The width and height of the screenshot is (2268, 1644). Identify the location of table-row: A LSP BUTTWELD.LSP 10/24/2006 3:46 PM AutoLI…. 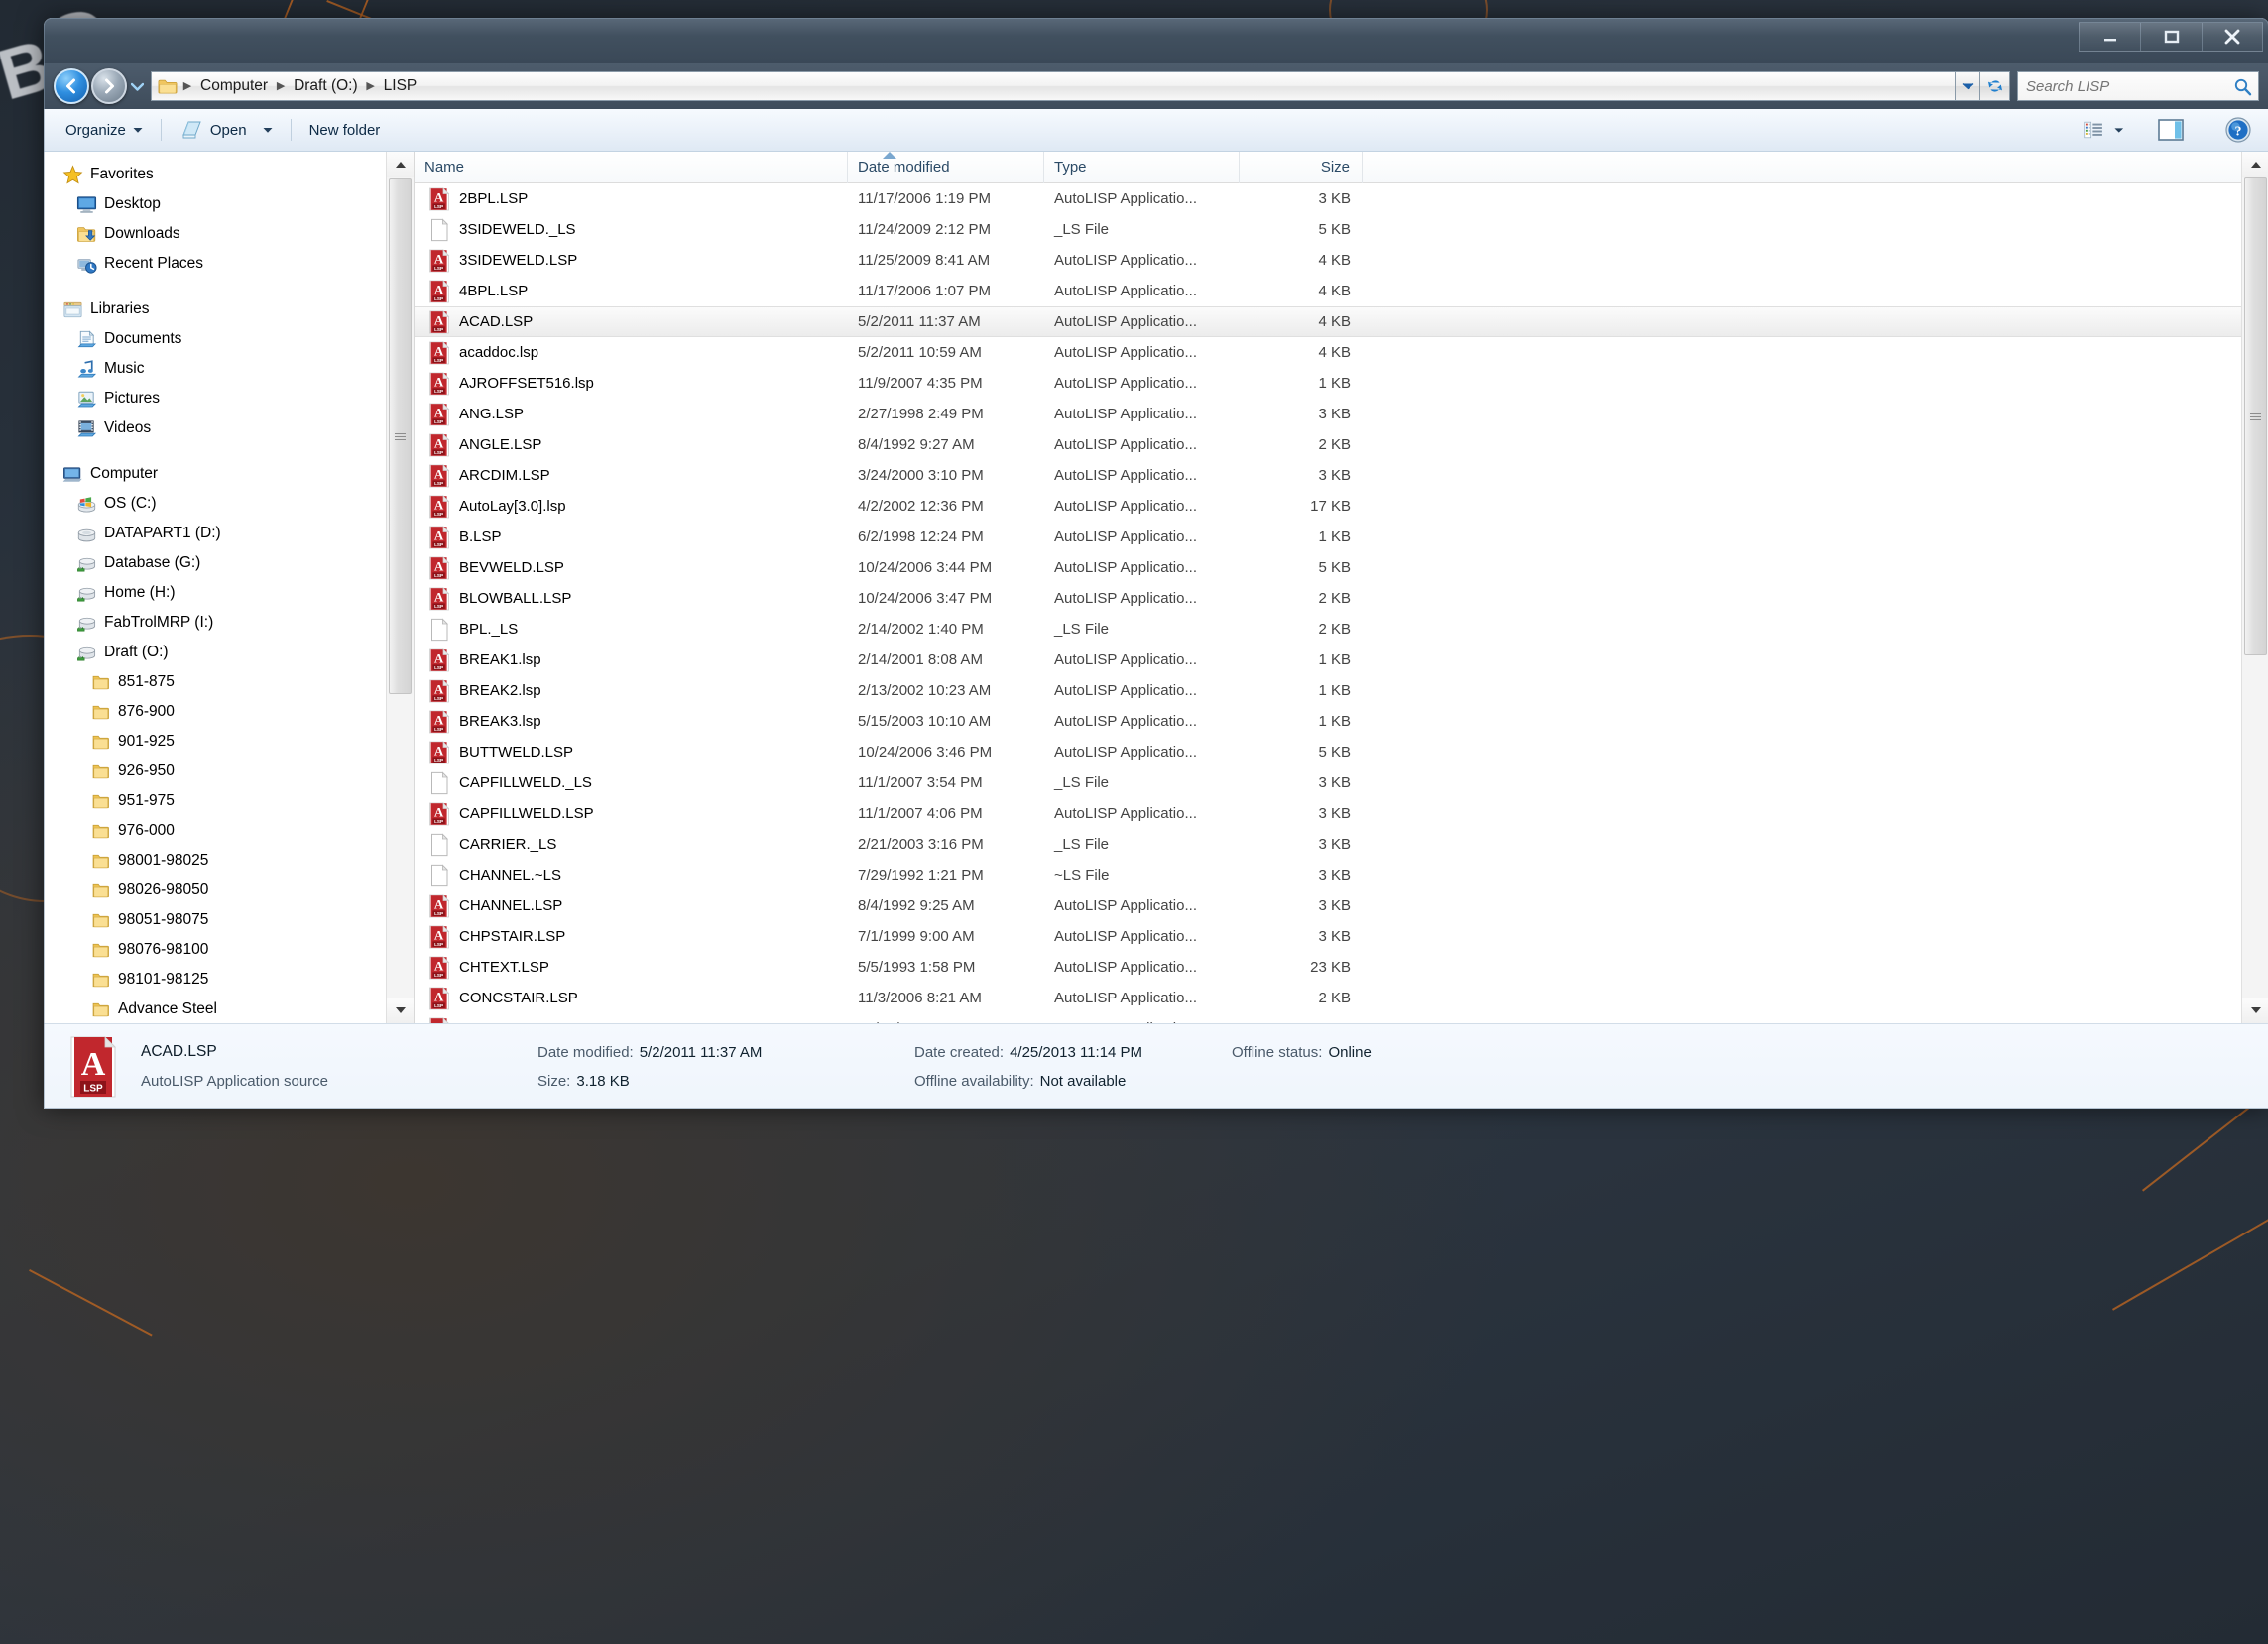
(1328, 752).